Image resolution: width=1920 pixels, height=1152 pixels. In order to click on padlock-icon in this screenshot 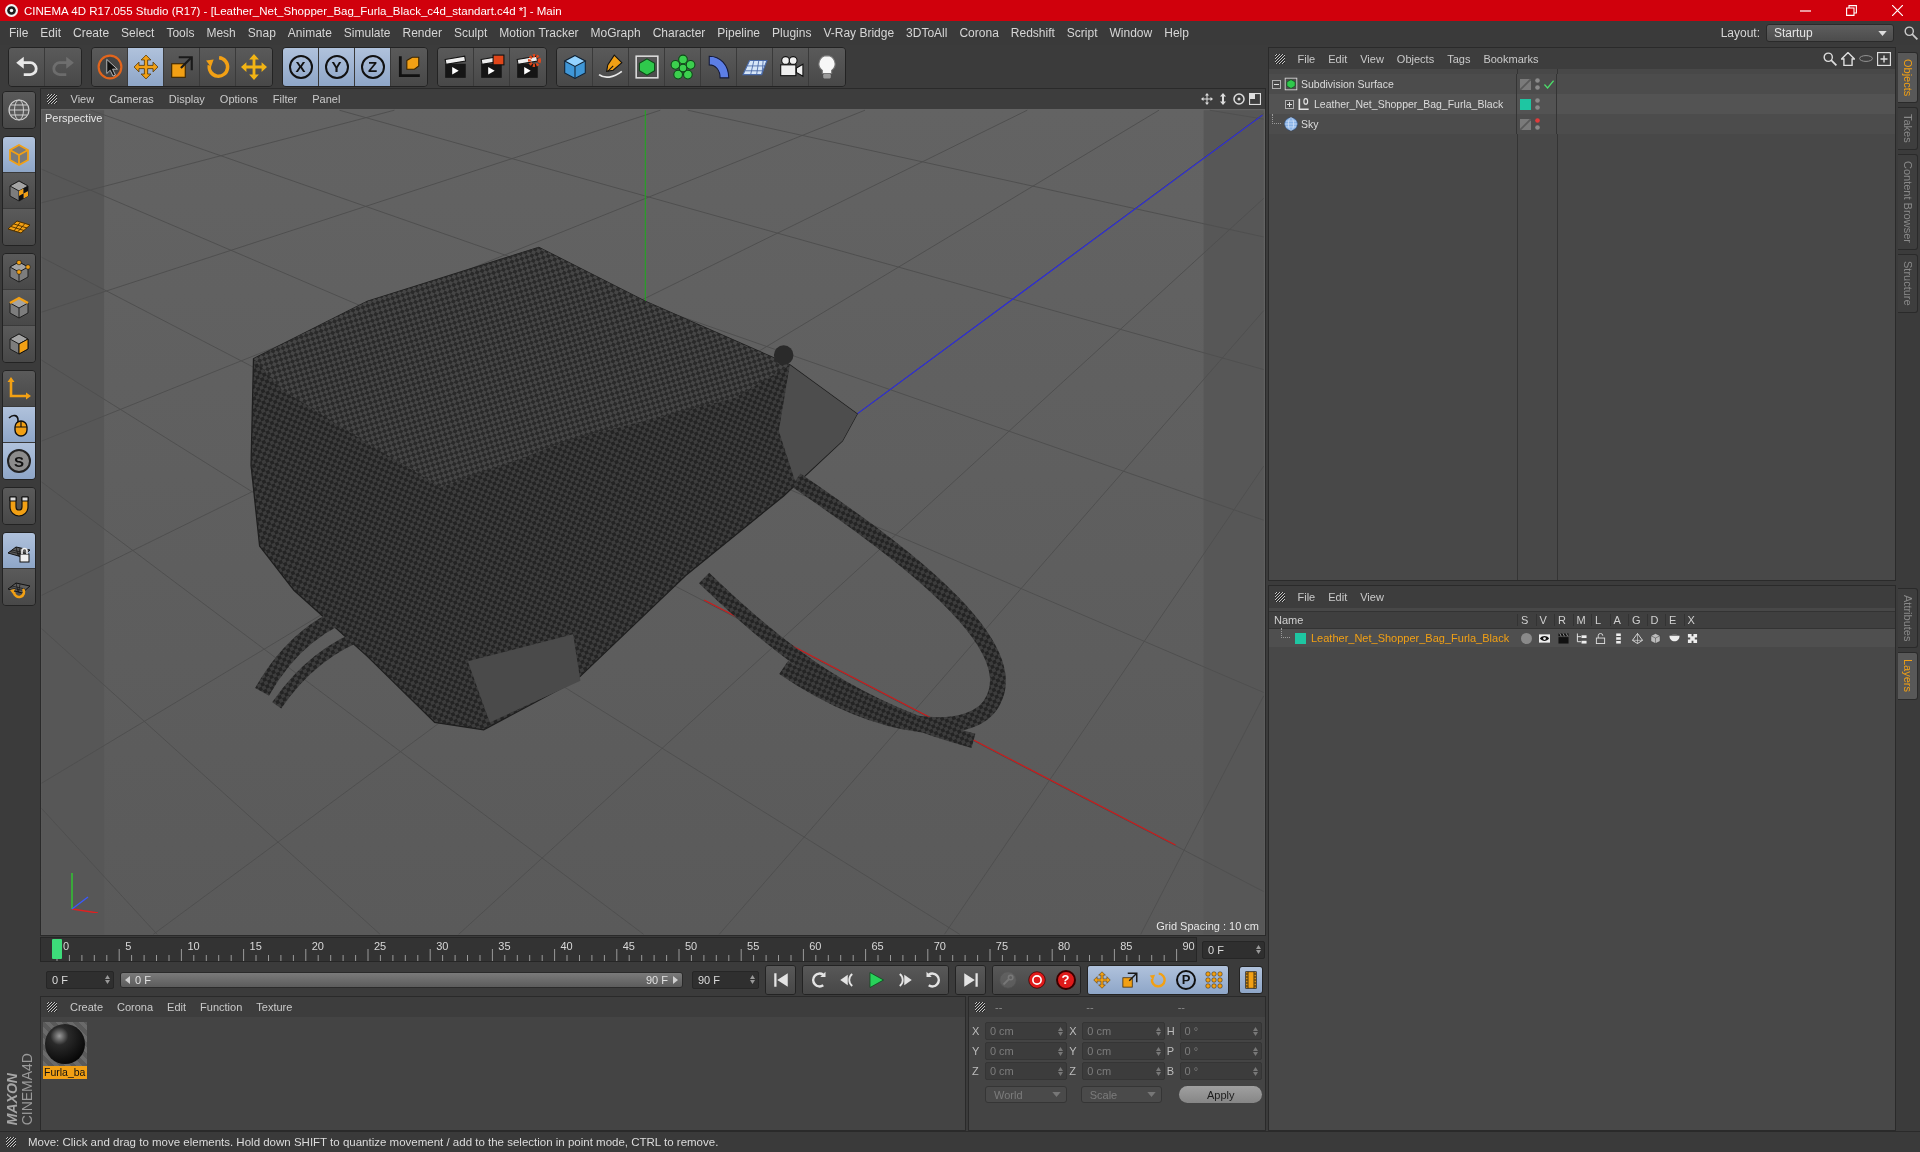, I will do `click(1600, 638)`.